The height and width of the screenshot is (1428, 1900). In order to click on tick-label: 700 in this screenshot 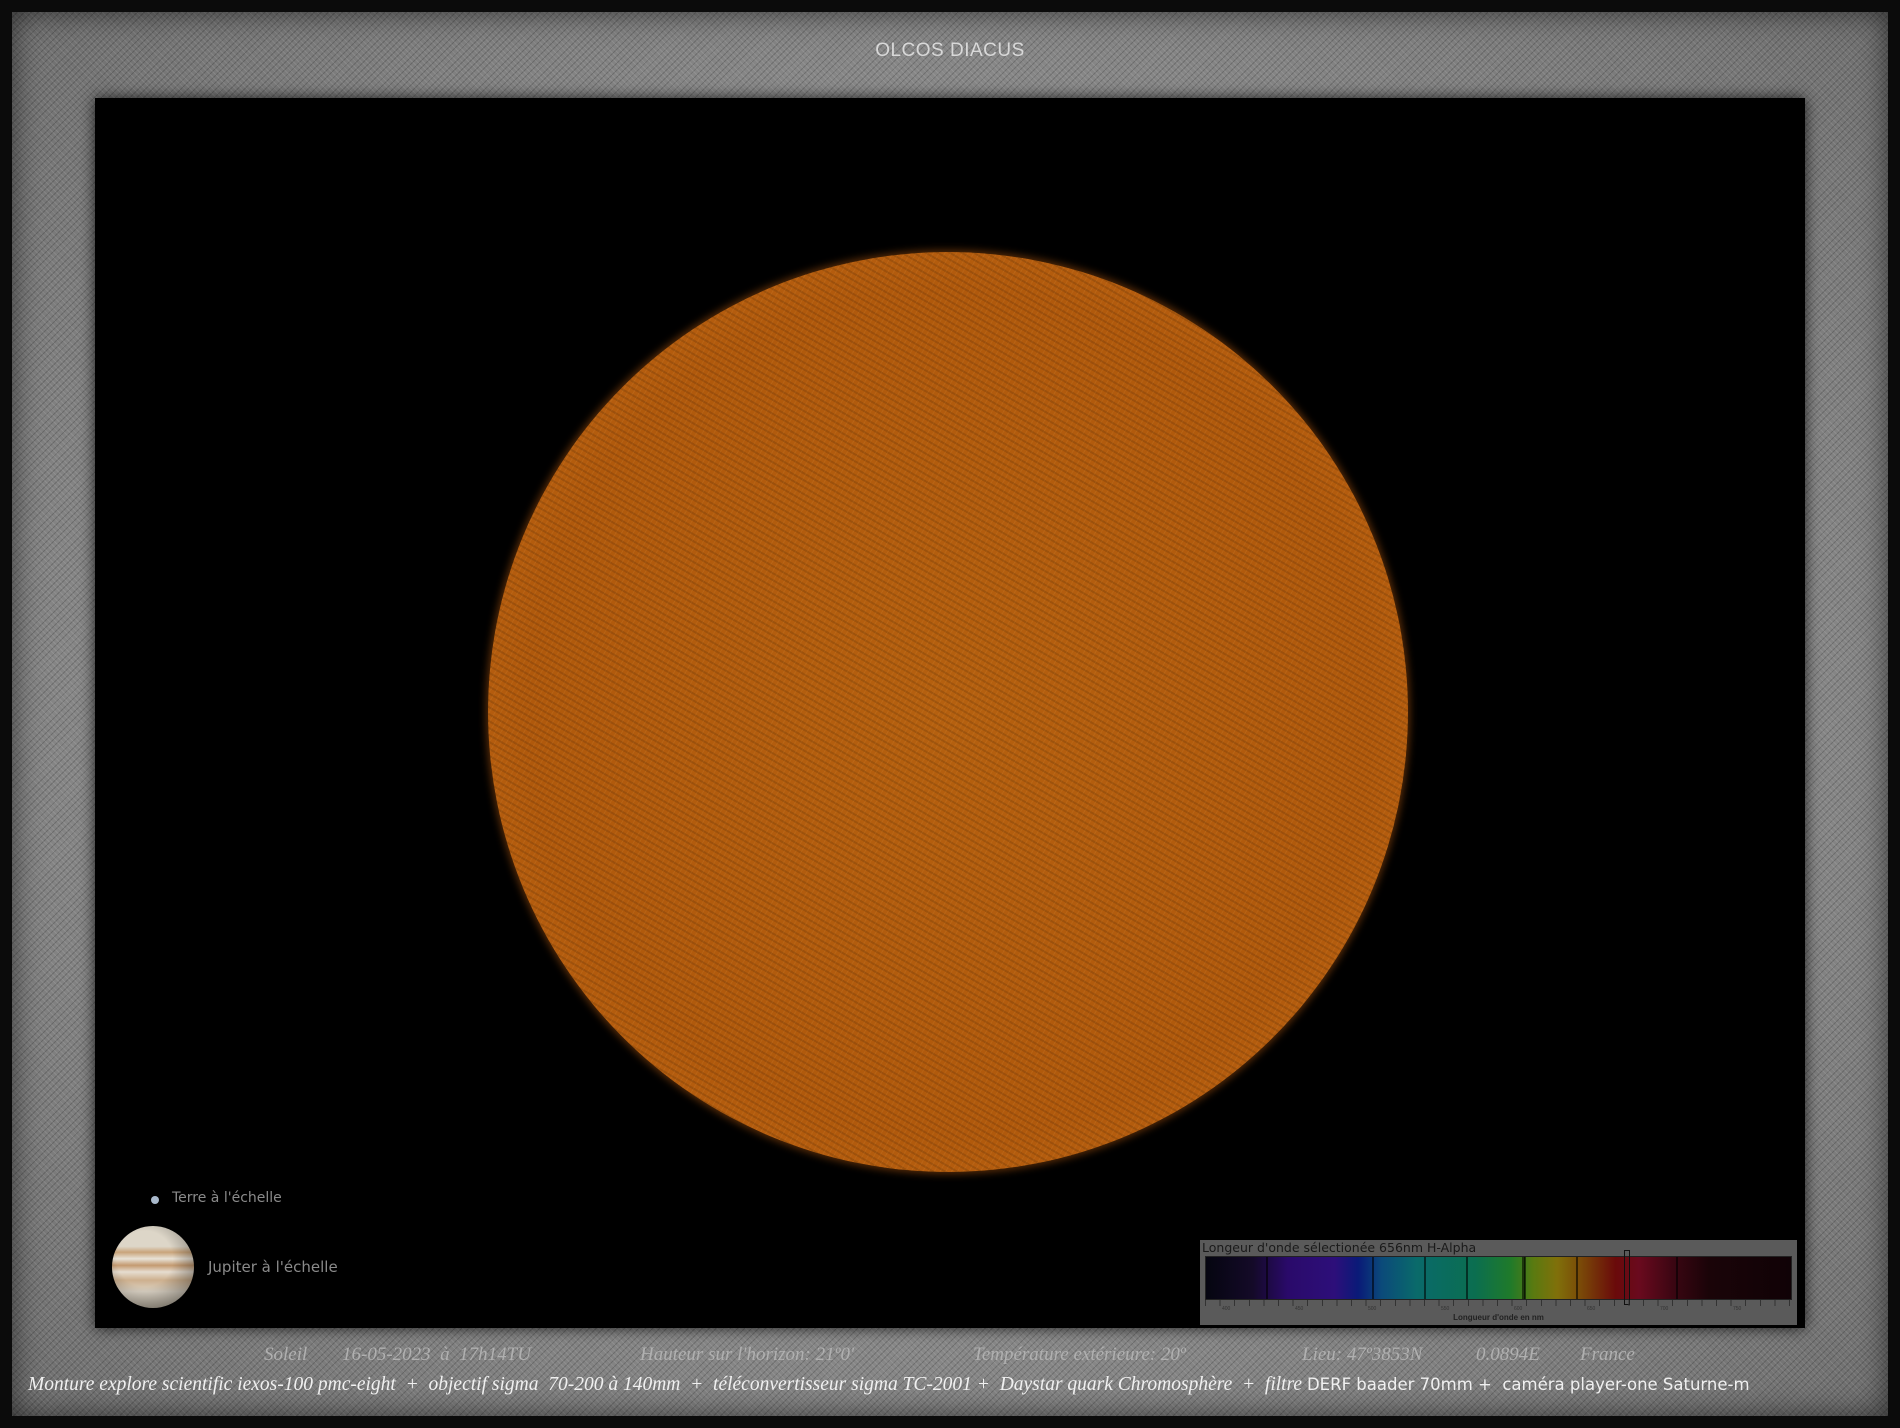, I will do `click(1664, 1309)`.